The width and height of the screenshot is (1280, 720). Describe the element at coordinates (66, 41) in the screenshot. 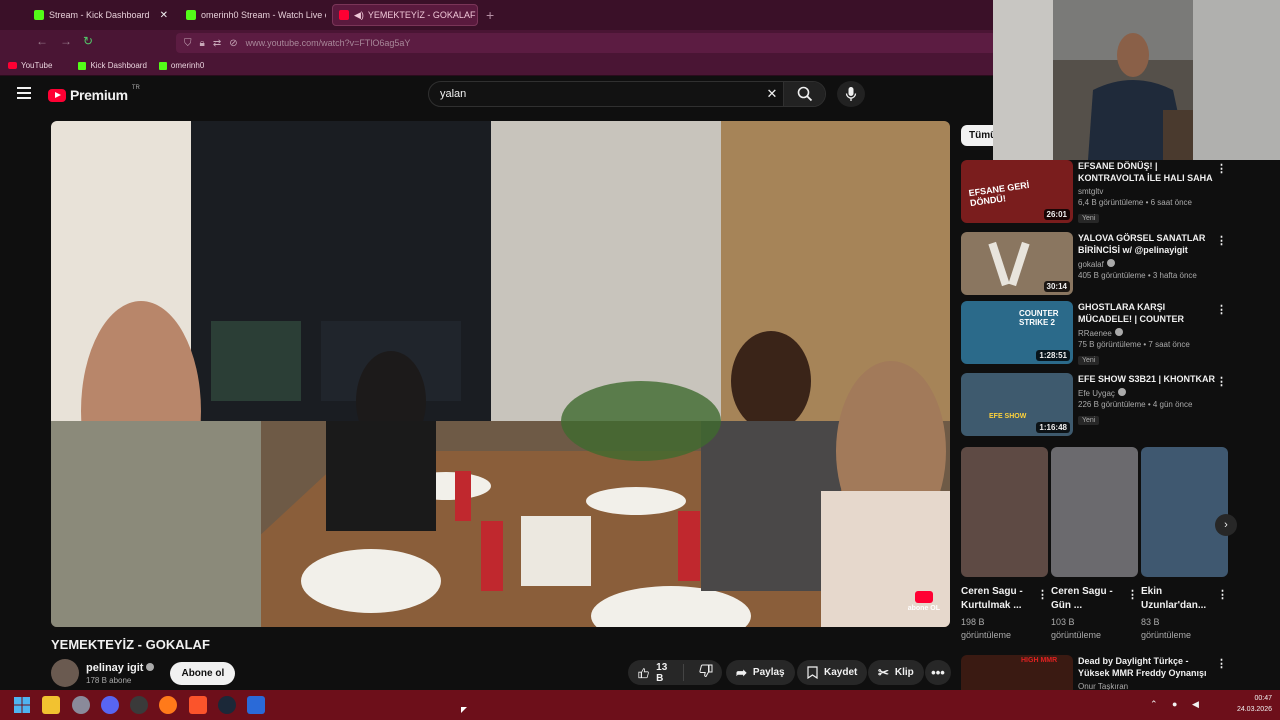

I see `forward-icon: →` at that location.